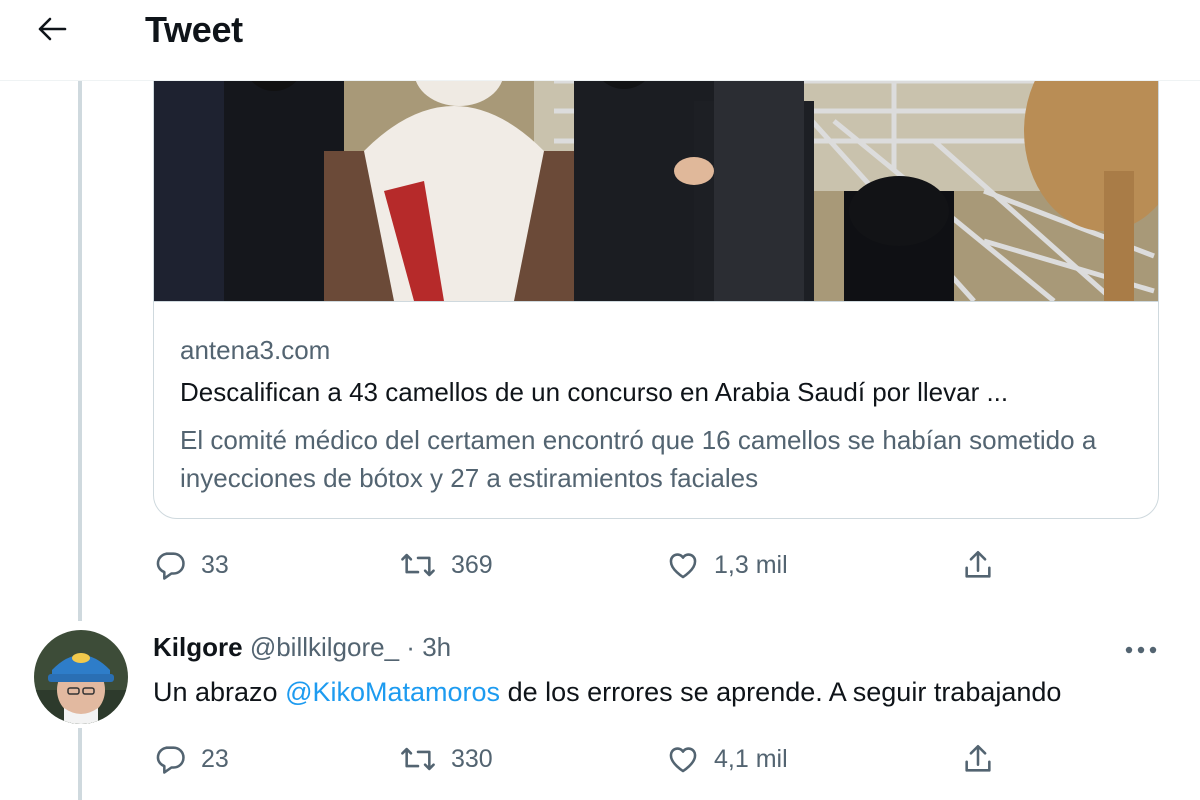  What do you see at coordinates (215, 564) in the screenshot?
I see `reply-count: 33` at bounding box center [215, 564].